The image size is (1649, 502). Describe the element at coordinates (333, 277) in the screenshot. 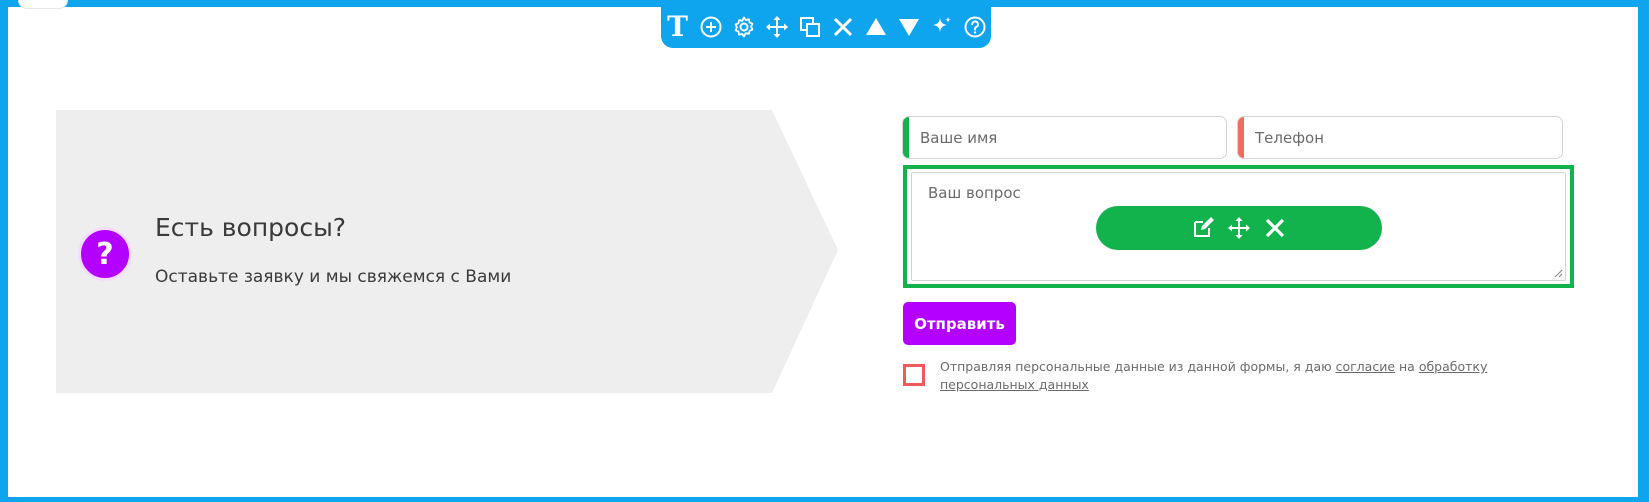

I see `info-subtext: Оставьте заявку и мы свяжемся с Вами` at that location.